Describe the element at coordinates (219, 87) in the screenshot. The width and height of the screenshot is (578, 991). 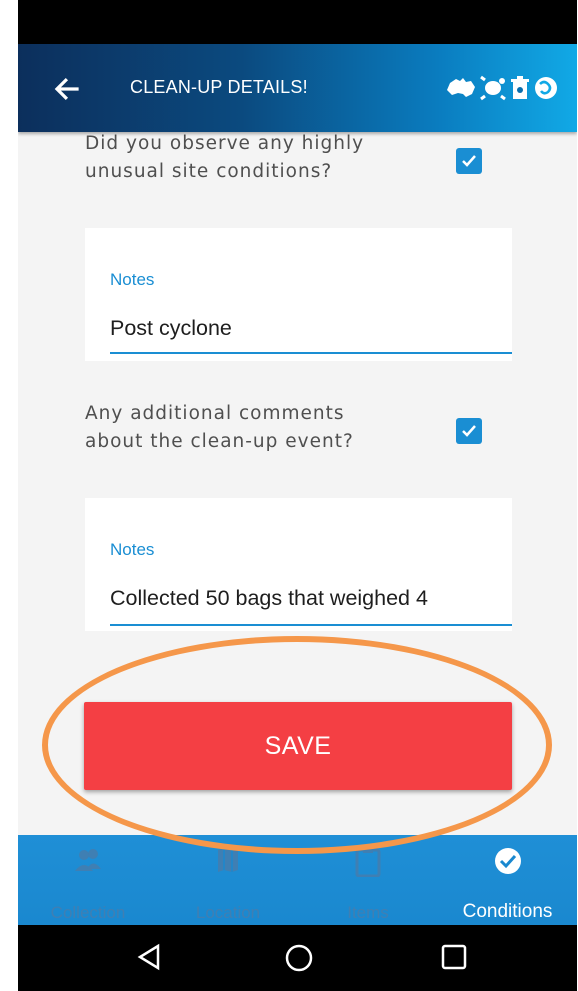
I see `page-title: CLEAN-UP DETAILS!` at that location.